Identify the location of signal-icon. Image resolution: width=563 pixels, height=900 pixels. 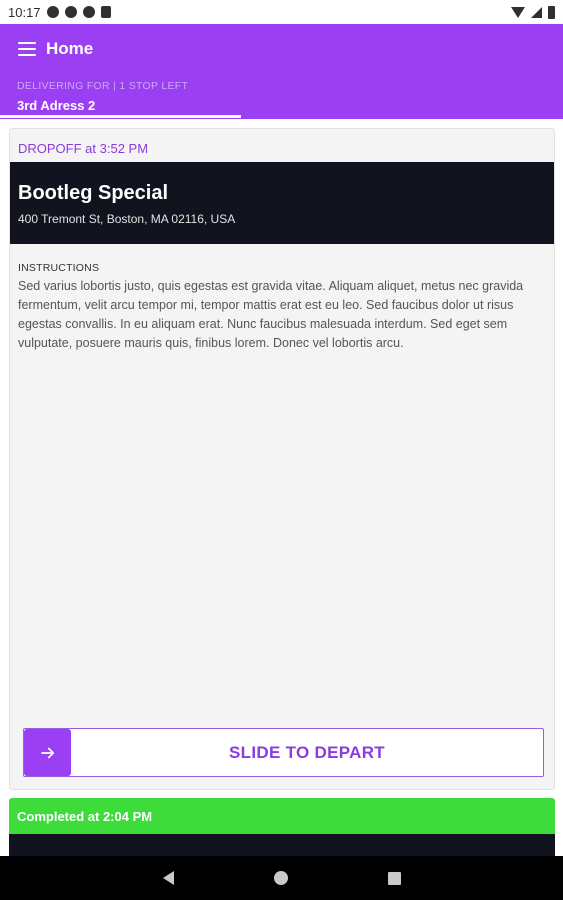
(536, 12).